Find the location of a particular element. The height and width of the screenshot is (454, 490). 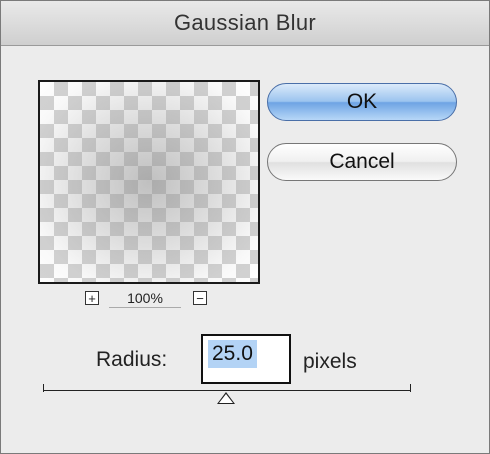

radius-input: 25.0 is located at coordinates (246, 359).